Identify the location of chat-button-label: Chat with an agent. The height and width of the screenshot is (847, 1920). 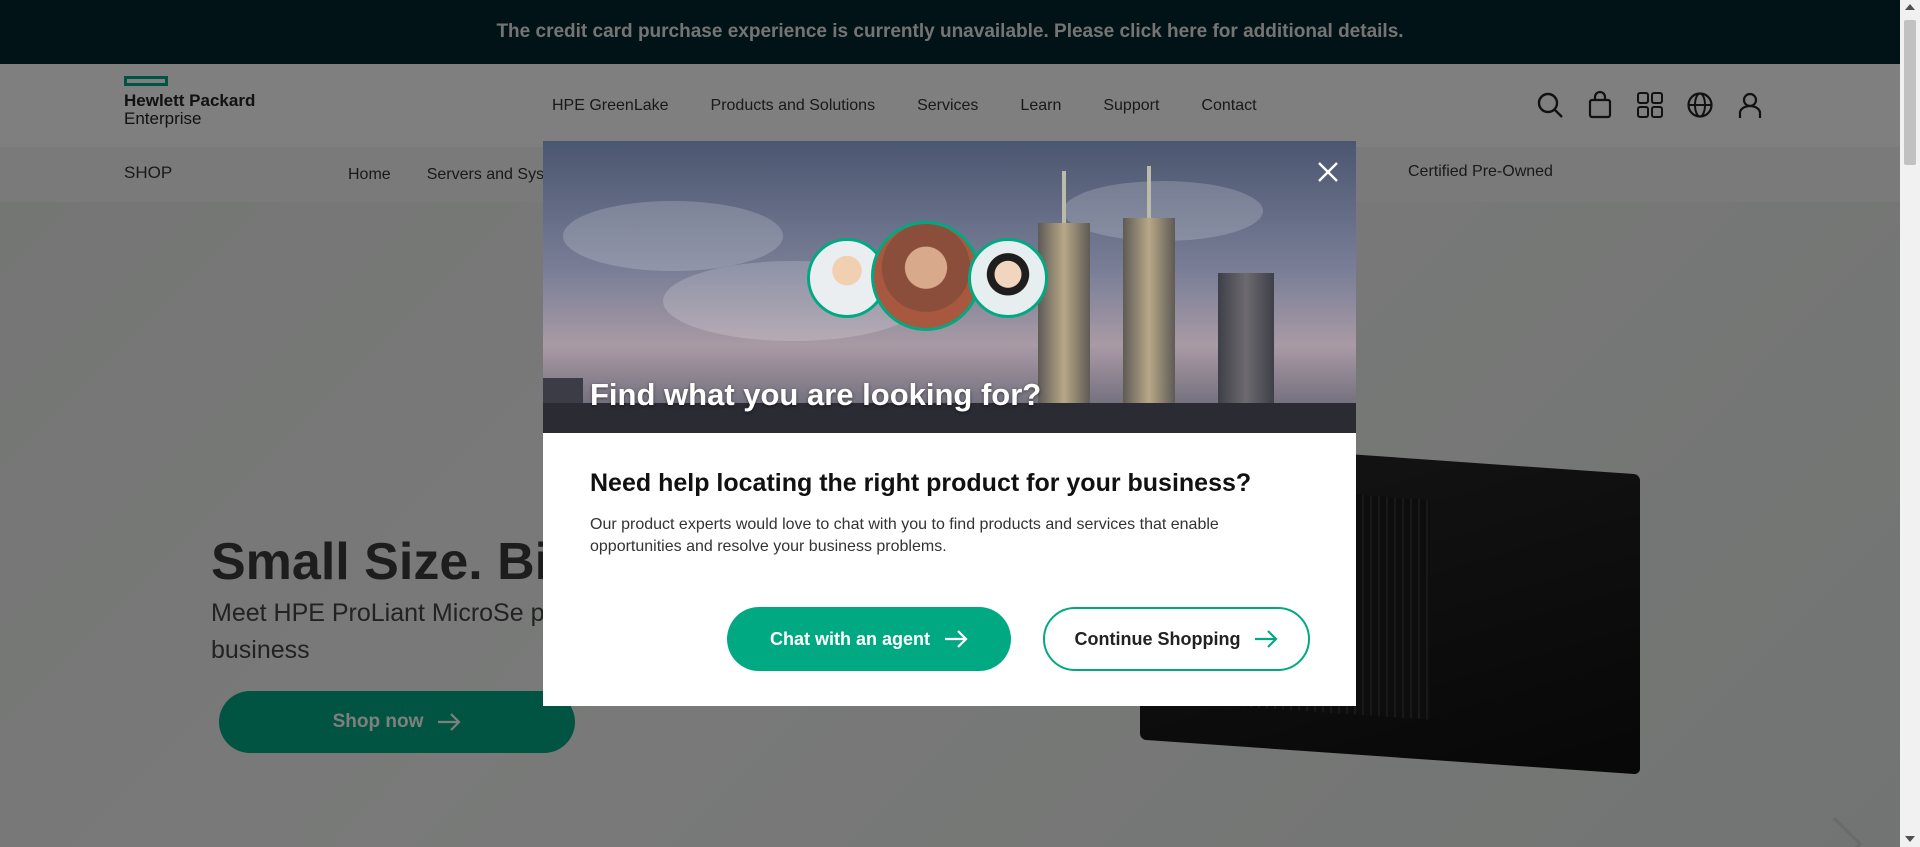
(849, 638).